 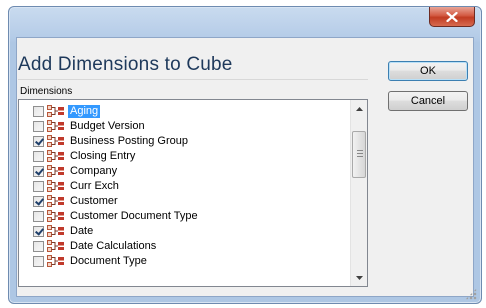 What do you see at coordinates (108, 261) in the screenshot?
I see `dimension-label: Document Type` at bounding box center [108, 261].